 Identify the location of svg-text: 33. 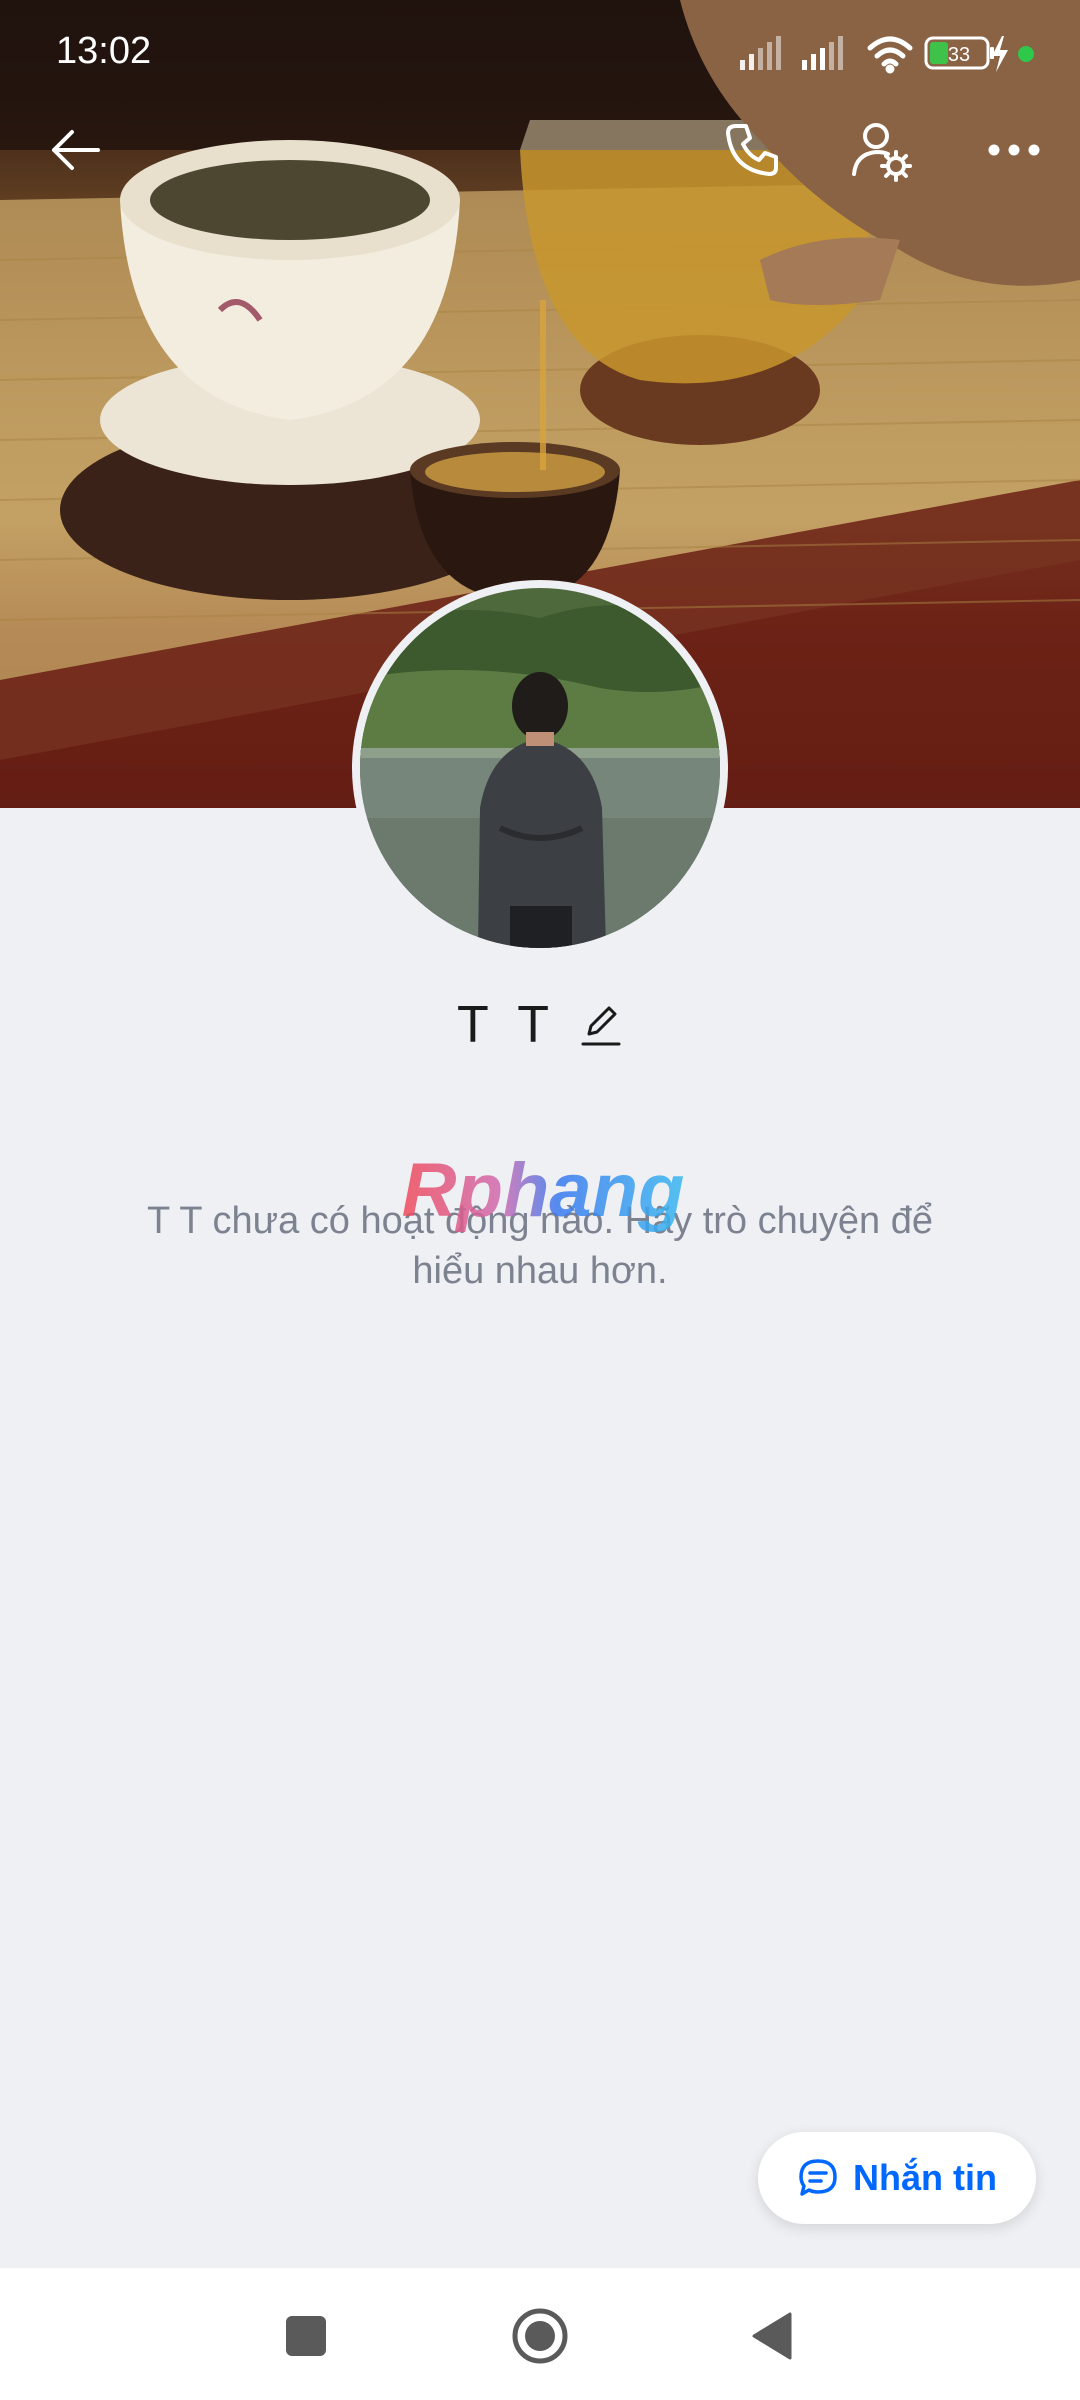
(959, 55).